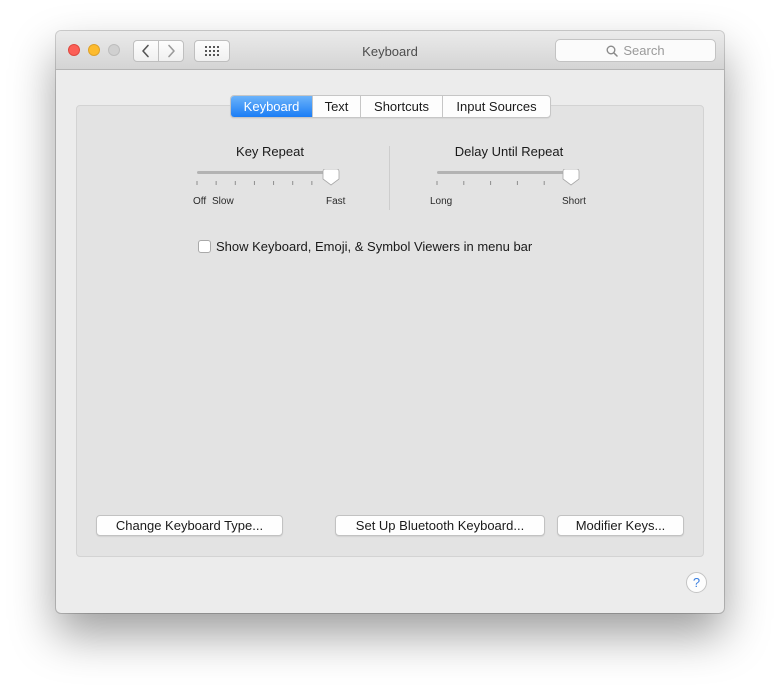 The height and width of the screenshot is (693, 780). Describe the element at coordinates (574, 201) in the screenshot. I see `delay-short-label: Short` at that location.